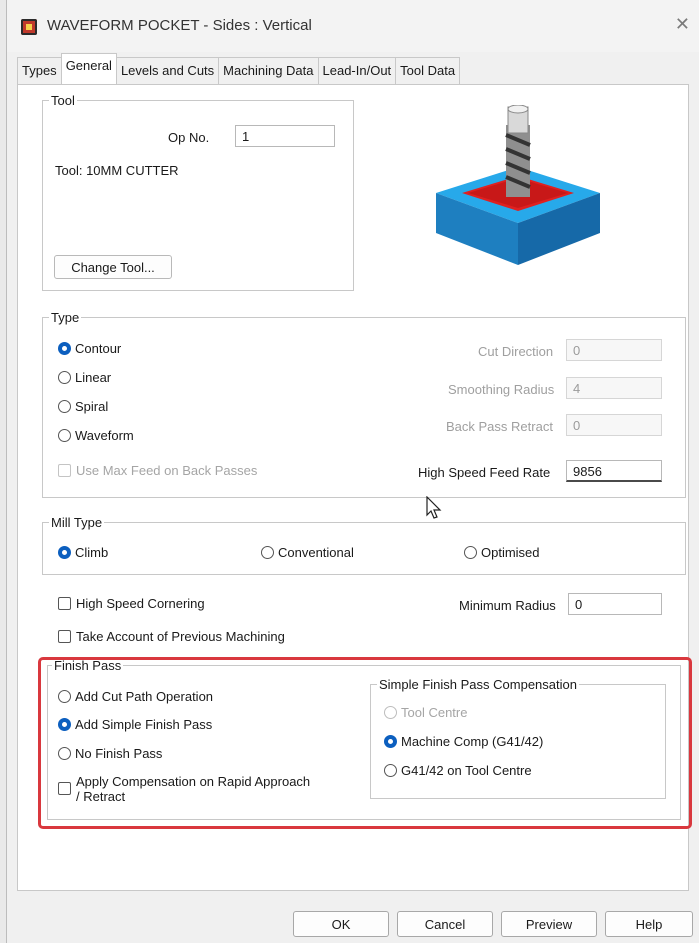 This screenshot has height=943, width=699. I want to click on radio-tool-centre: Tool Centre, so click(425, 712).